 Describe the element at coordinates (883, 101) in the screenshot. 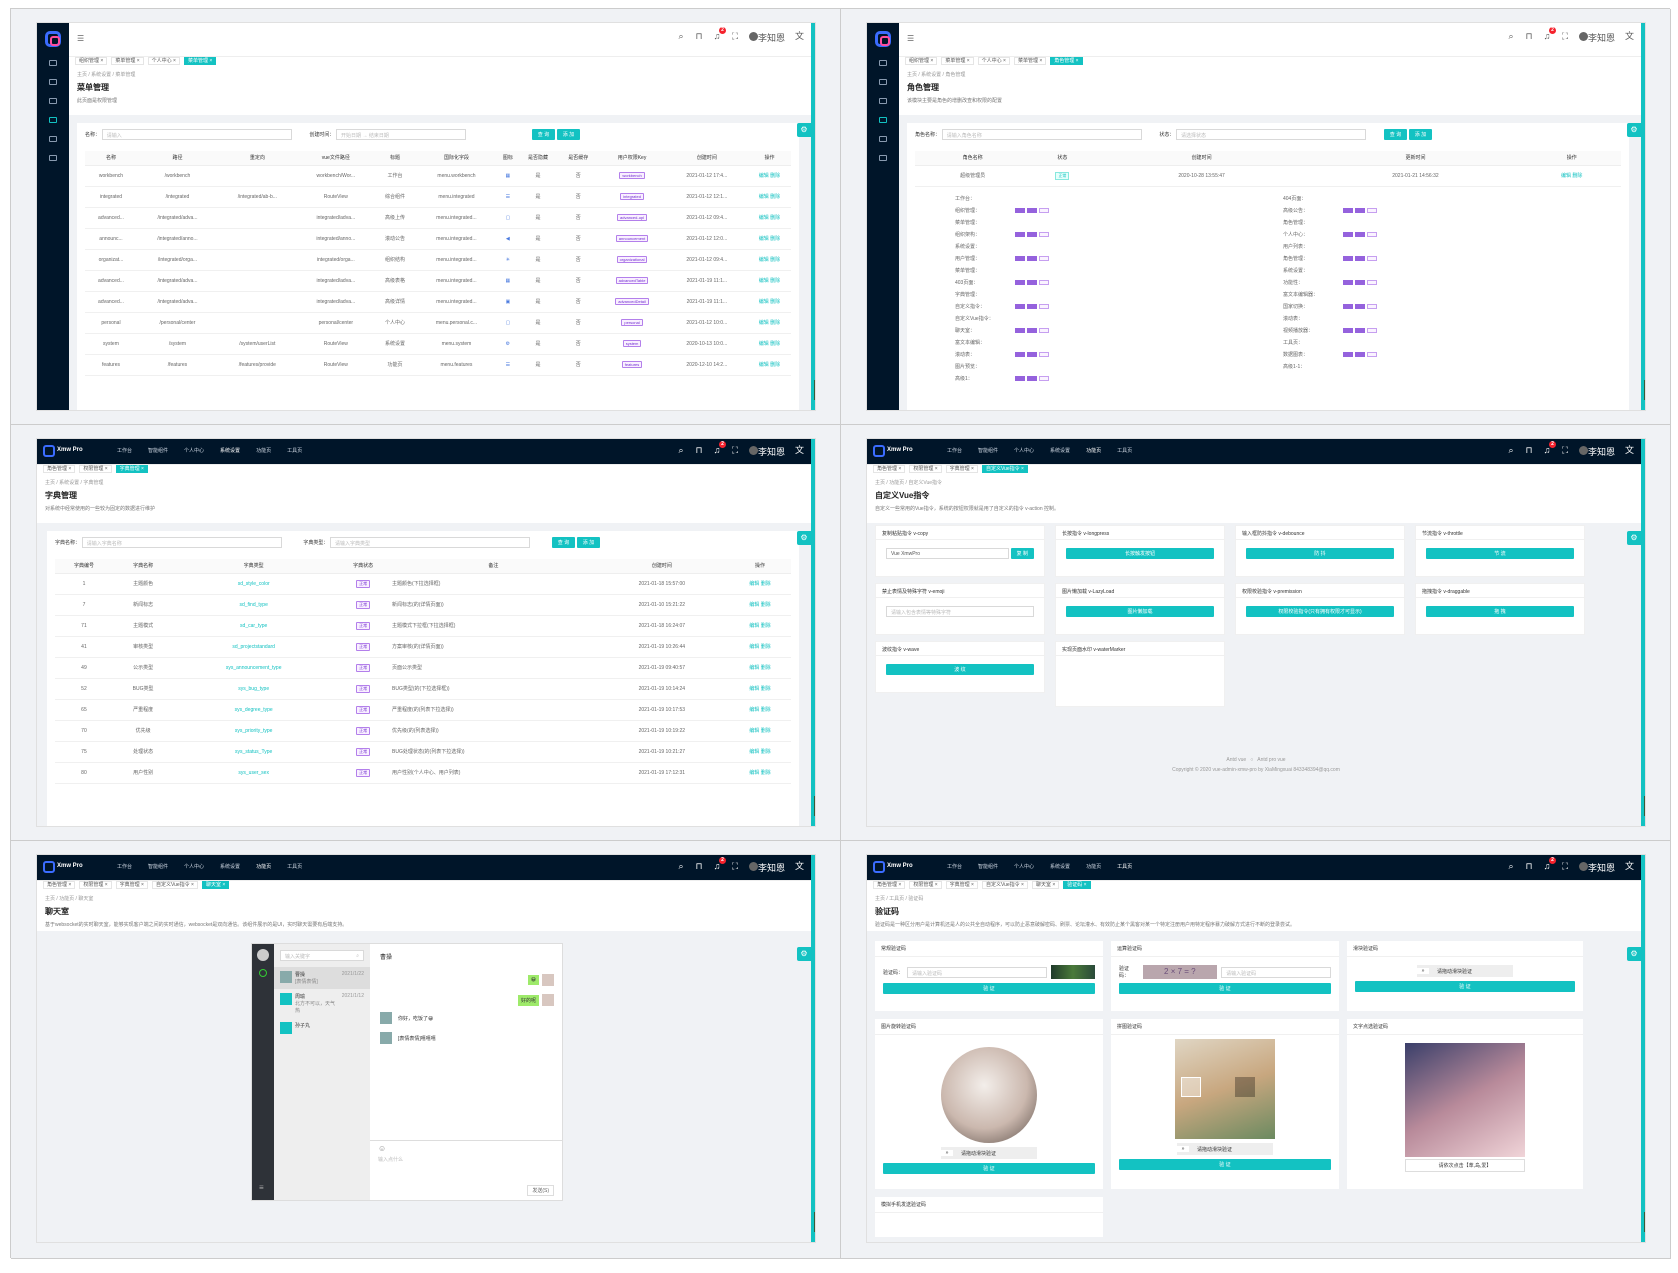

I see `sidebar-item-personal` at that location.